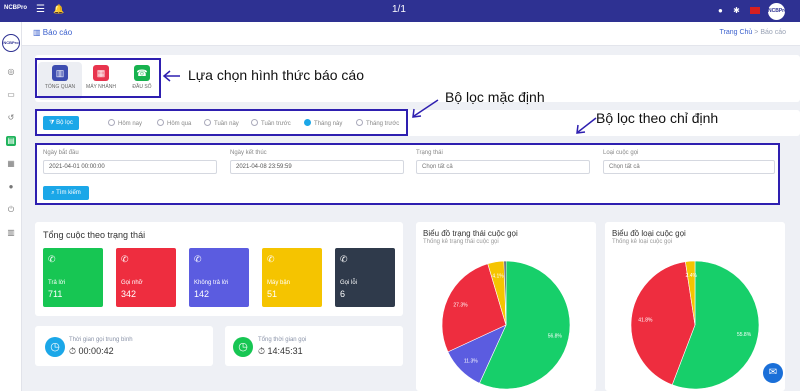 This screenshot has height=391, width=800. What do you see at coordinates (460, 305) in the screenshot?
I see `pie-slice-label: 27.3%` at bounding box center [460, 305].